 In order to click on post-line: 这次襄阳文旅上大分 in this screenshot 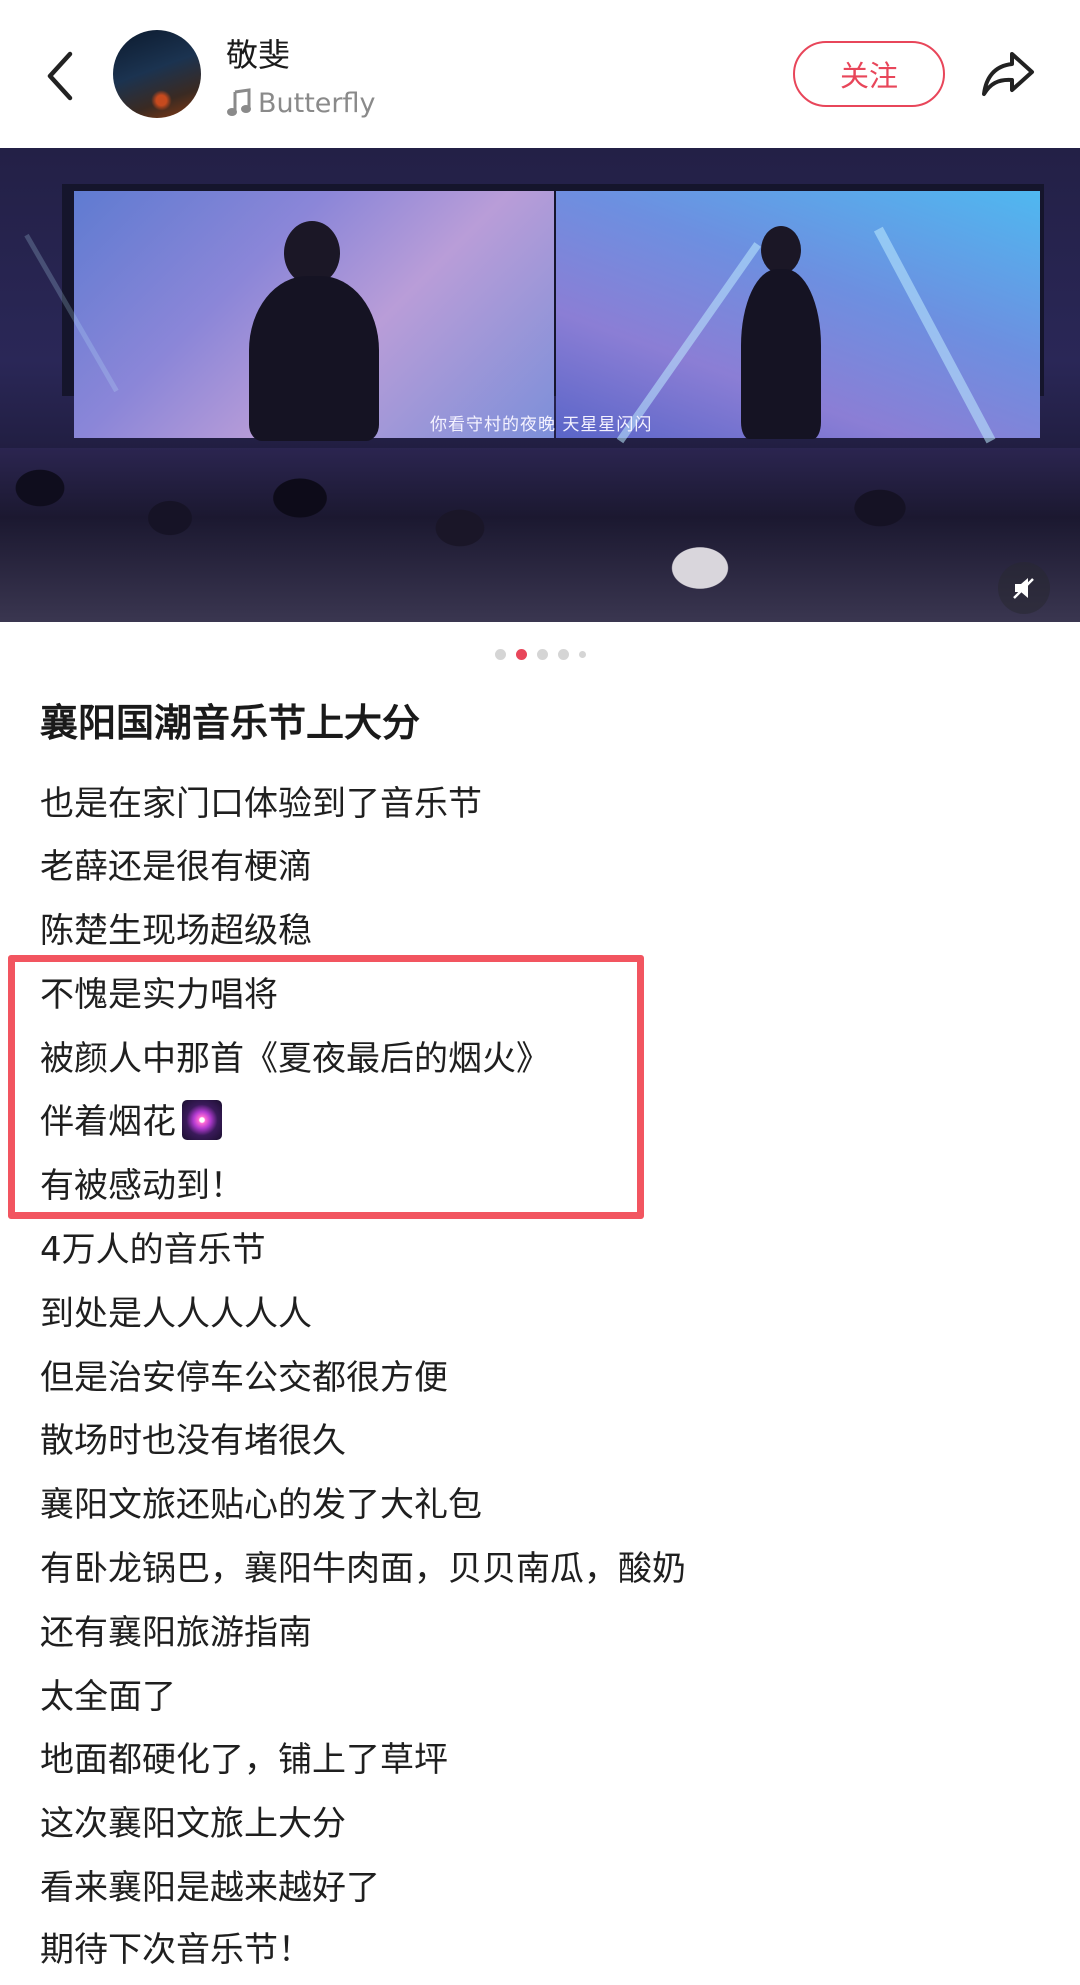, I will do `click(193, 1824)`.